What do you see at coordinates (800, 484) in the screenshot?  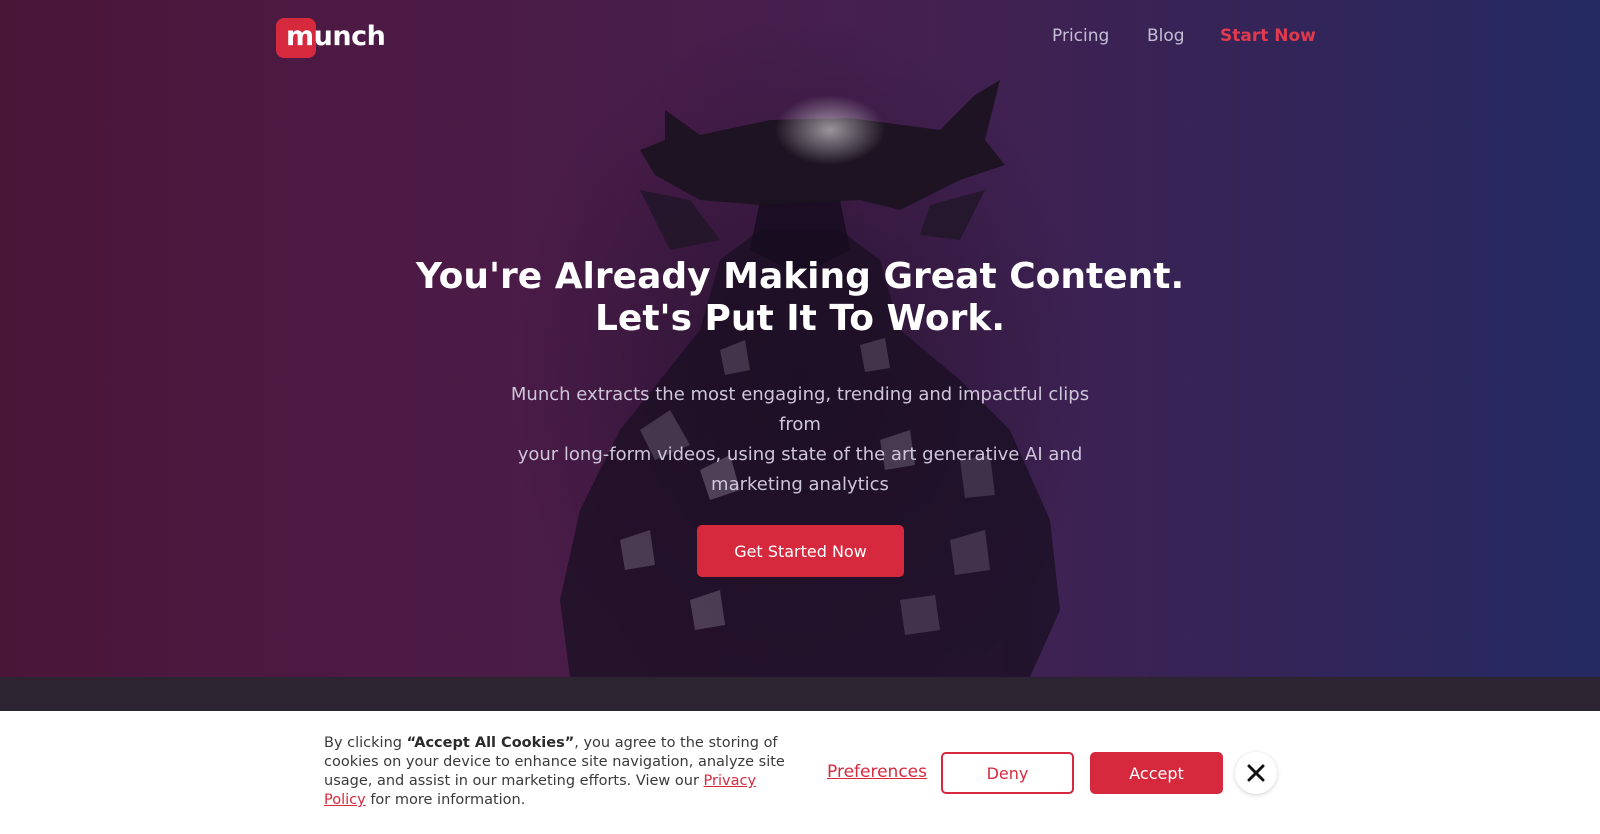 I see `subtext-line-3: marketing analytics` at bounding box center [800, 484].